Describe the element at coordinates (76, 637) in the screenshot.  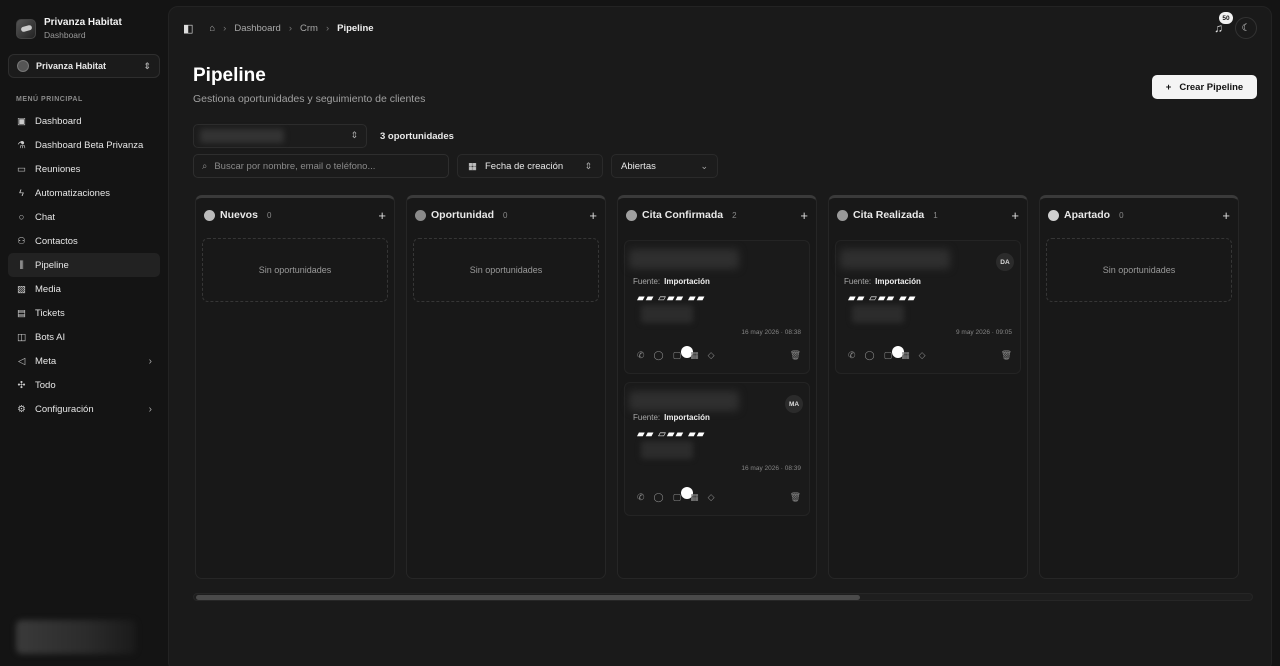
I see `user-profile` at that location.